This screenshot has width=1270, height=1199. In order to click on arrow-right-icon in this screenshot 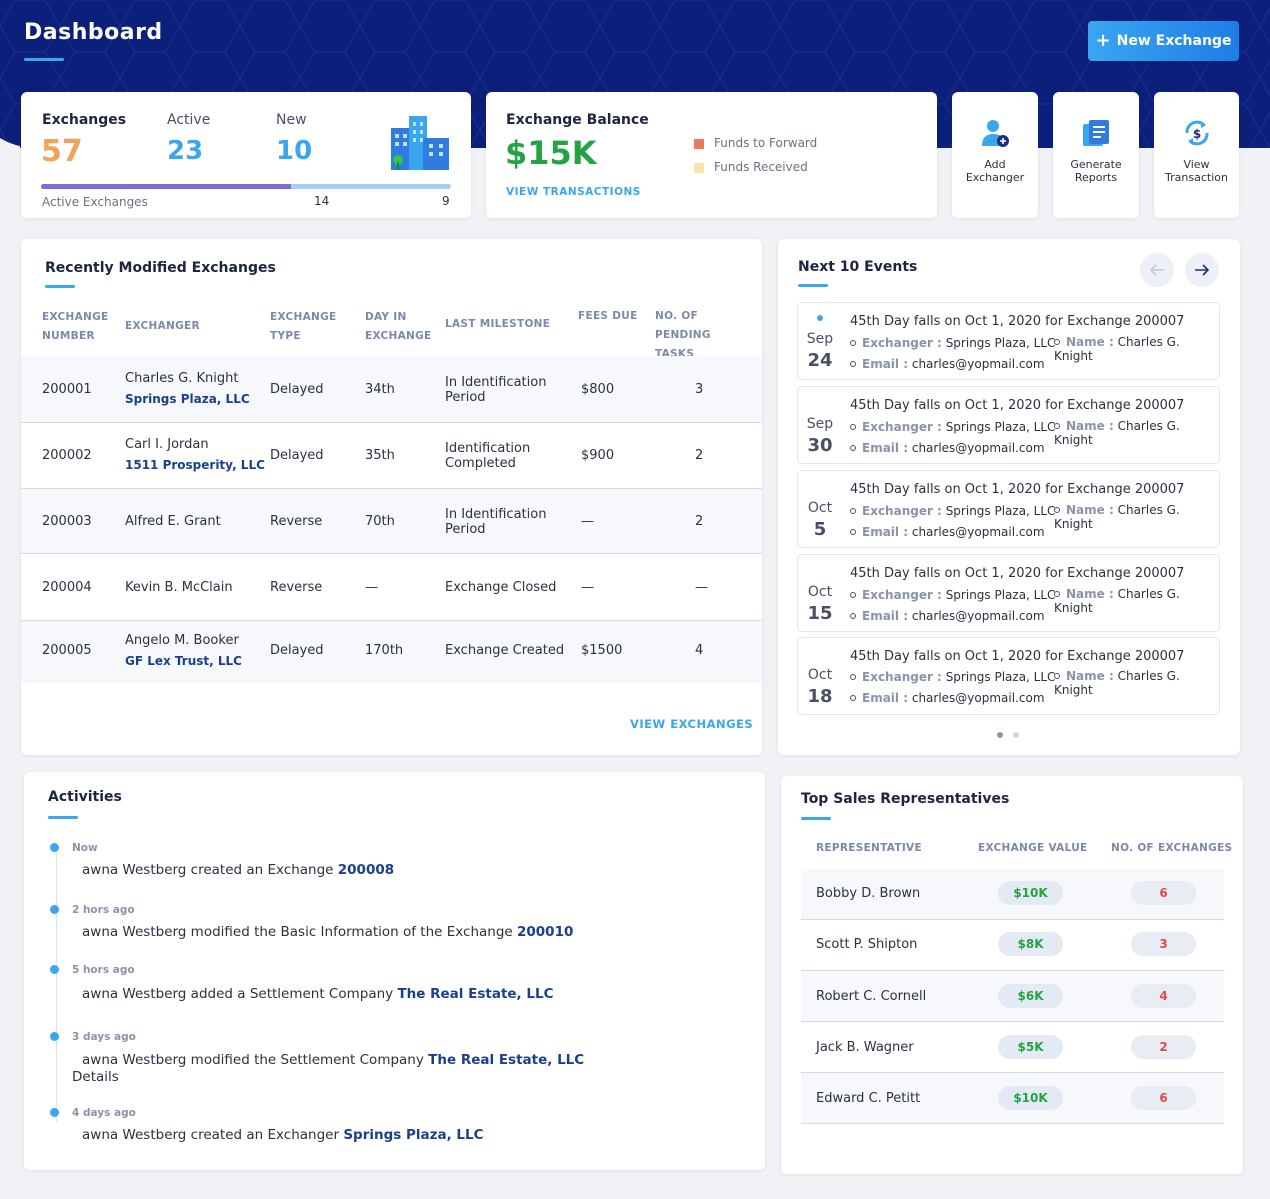, I will do `click(1202, 270)`.